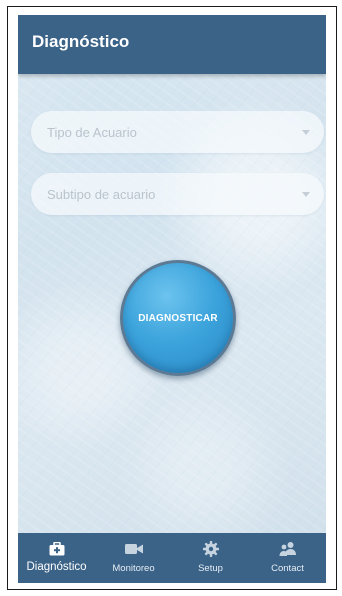  What do you see at coordinates (288, 549) in the screenshot?
I see `contacts-icon` at bounding box center [288, 549].